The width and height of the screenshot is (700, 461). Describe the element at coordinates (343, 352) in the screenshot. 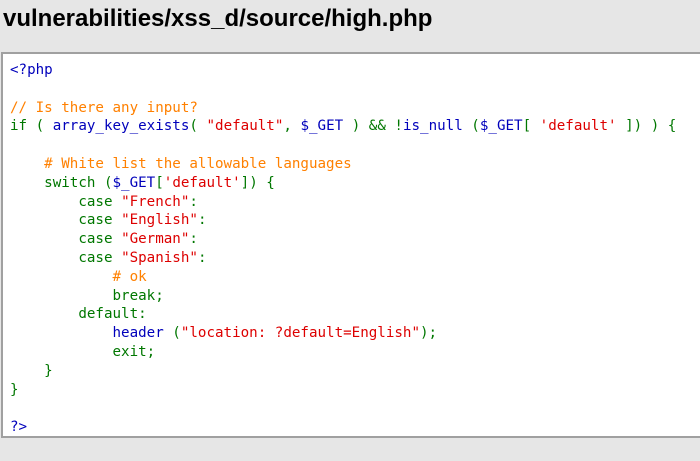

I see `code-line-16: exit;` at that location.